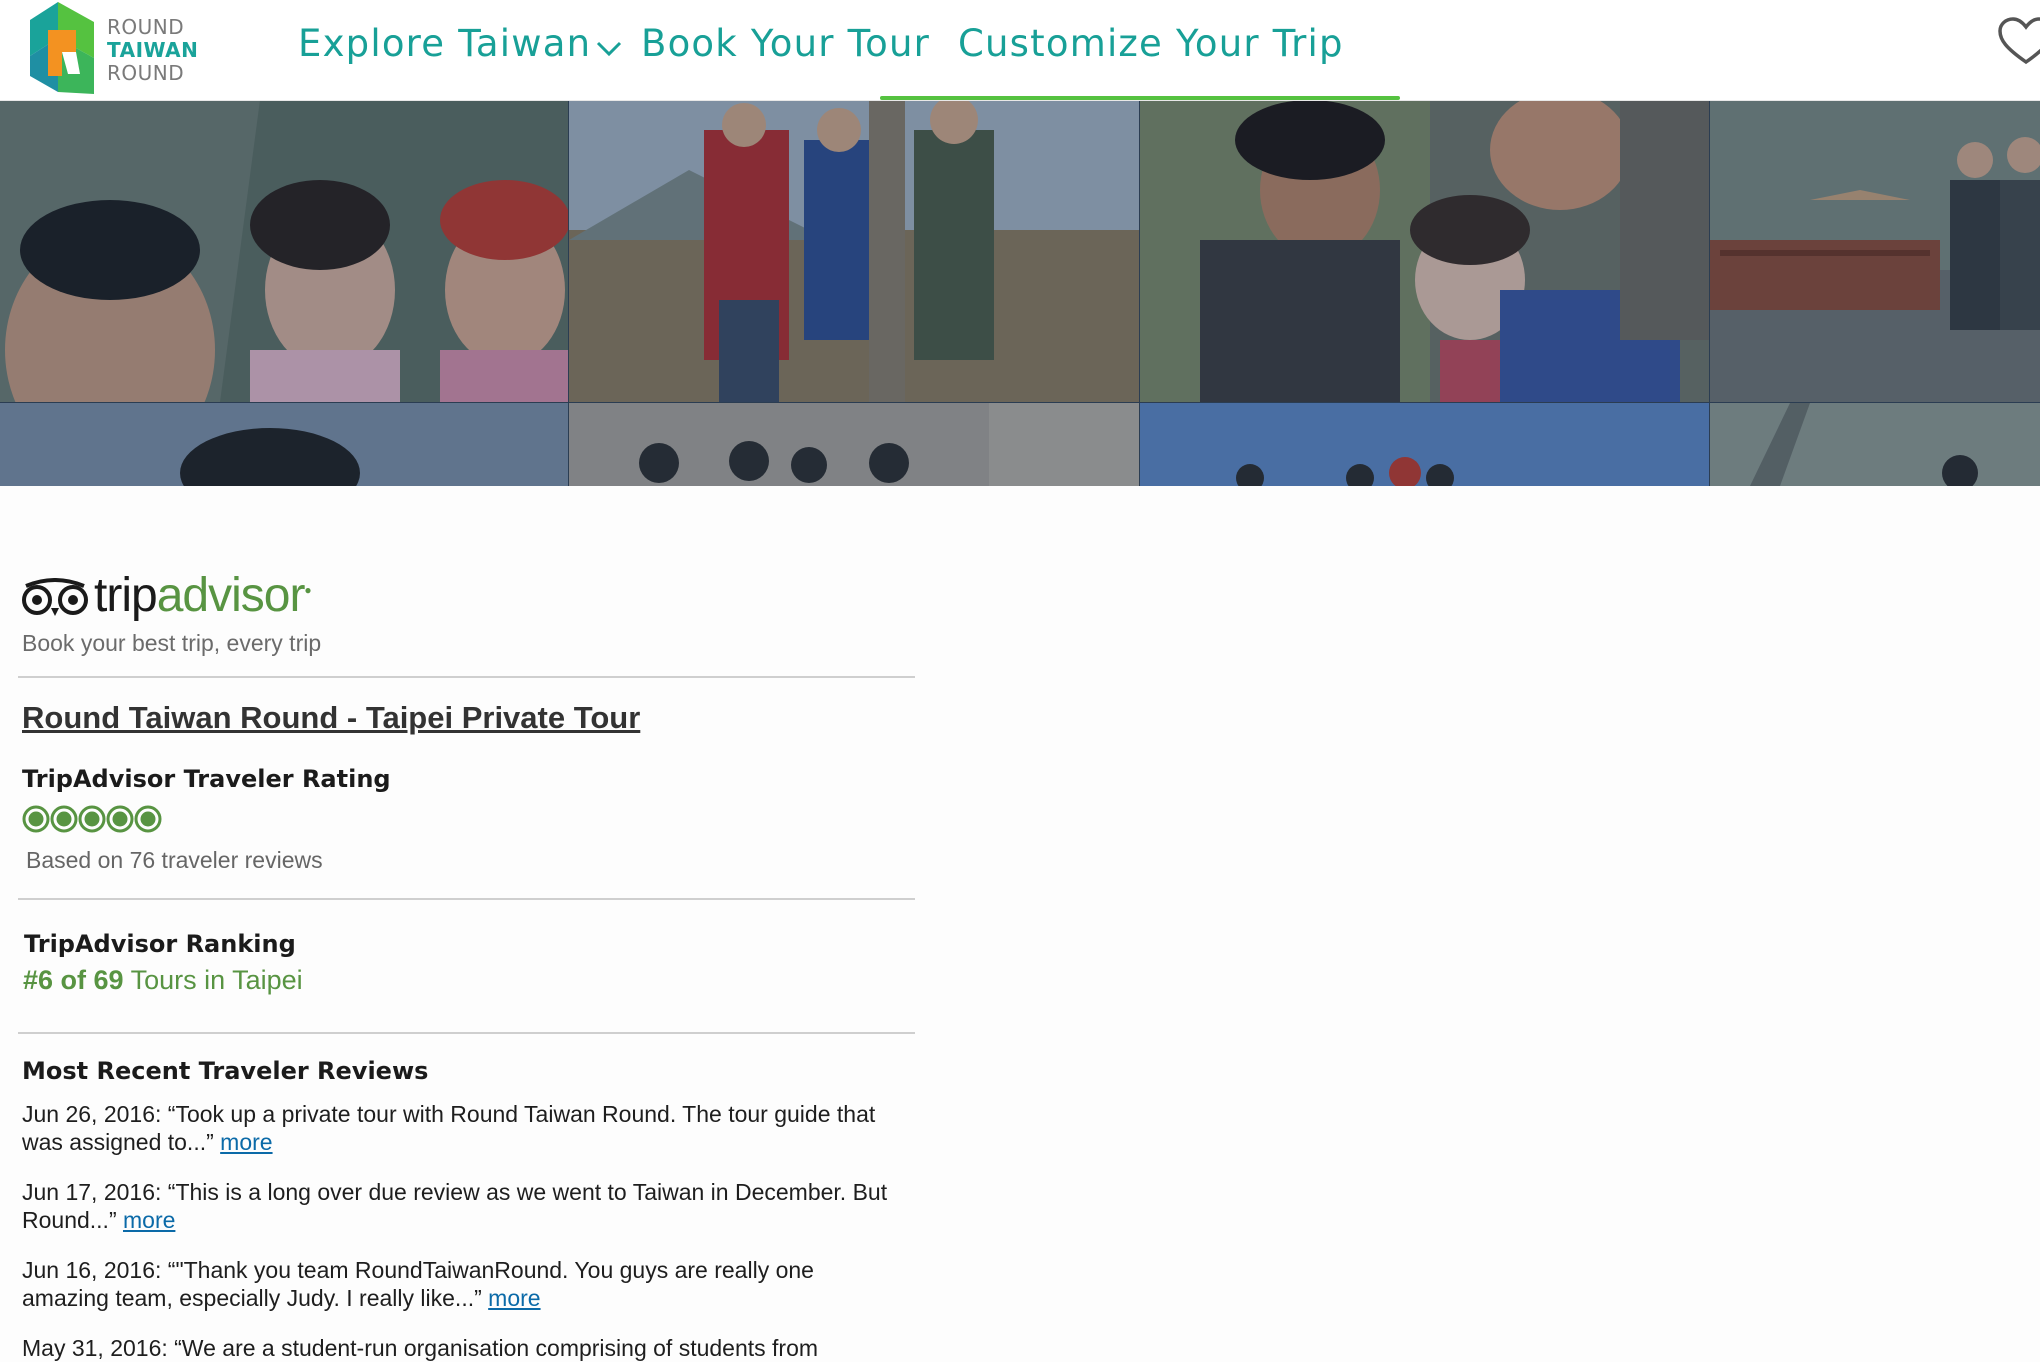 This screenshot has width=2040, height=1362. Describe the element at coordinates (146, 27) in the screenshot. I see `logo-line-1: ROUND` at that location.